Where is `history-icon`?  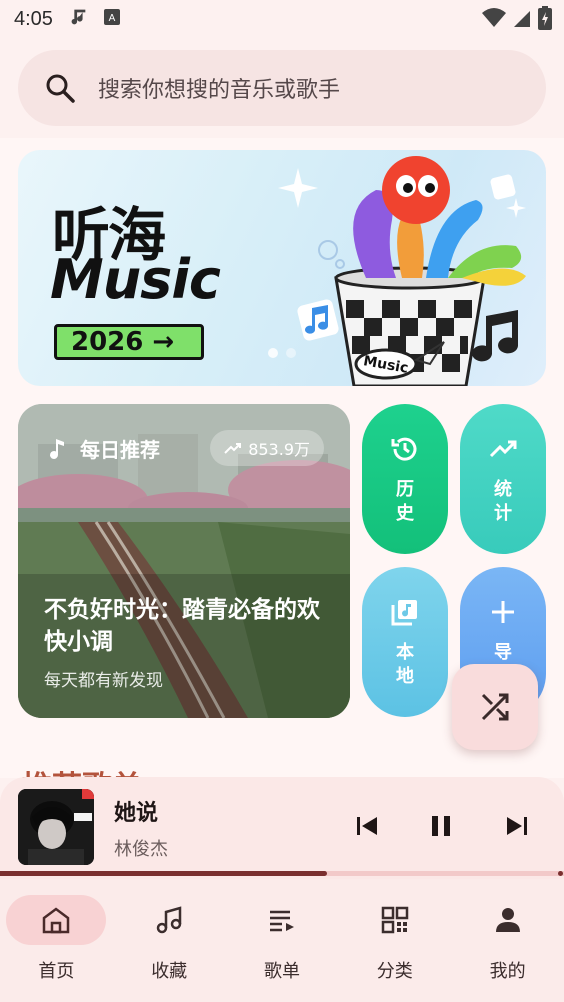
history-icon is located at coordinates (404, 449).